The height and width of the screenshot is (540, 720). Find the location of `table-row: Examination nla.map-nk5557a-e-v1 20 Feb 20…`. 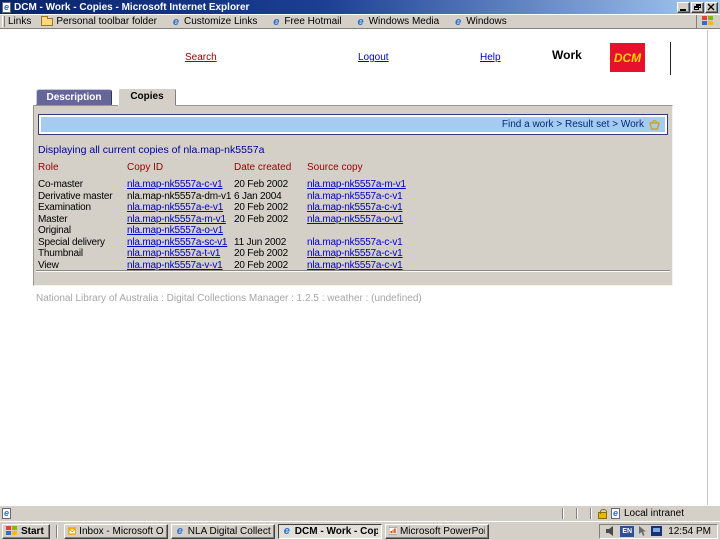

table-row: Examination nla.map-nk5557a-e-v1 20 Feb 20… is located at coordinates (232, 208).